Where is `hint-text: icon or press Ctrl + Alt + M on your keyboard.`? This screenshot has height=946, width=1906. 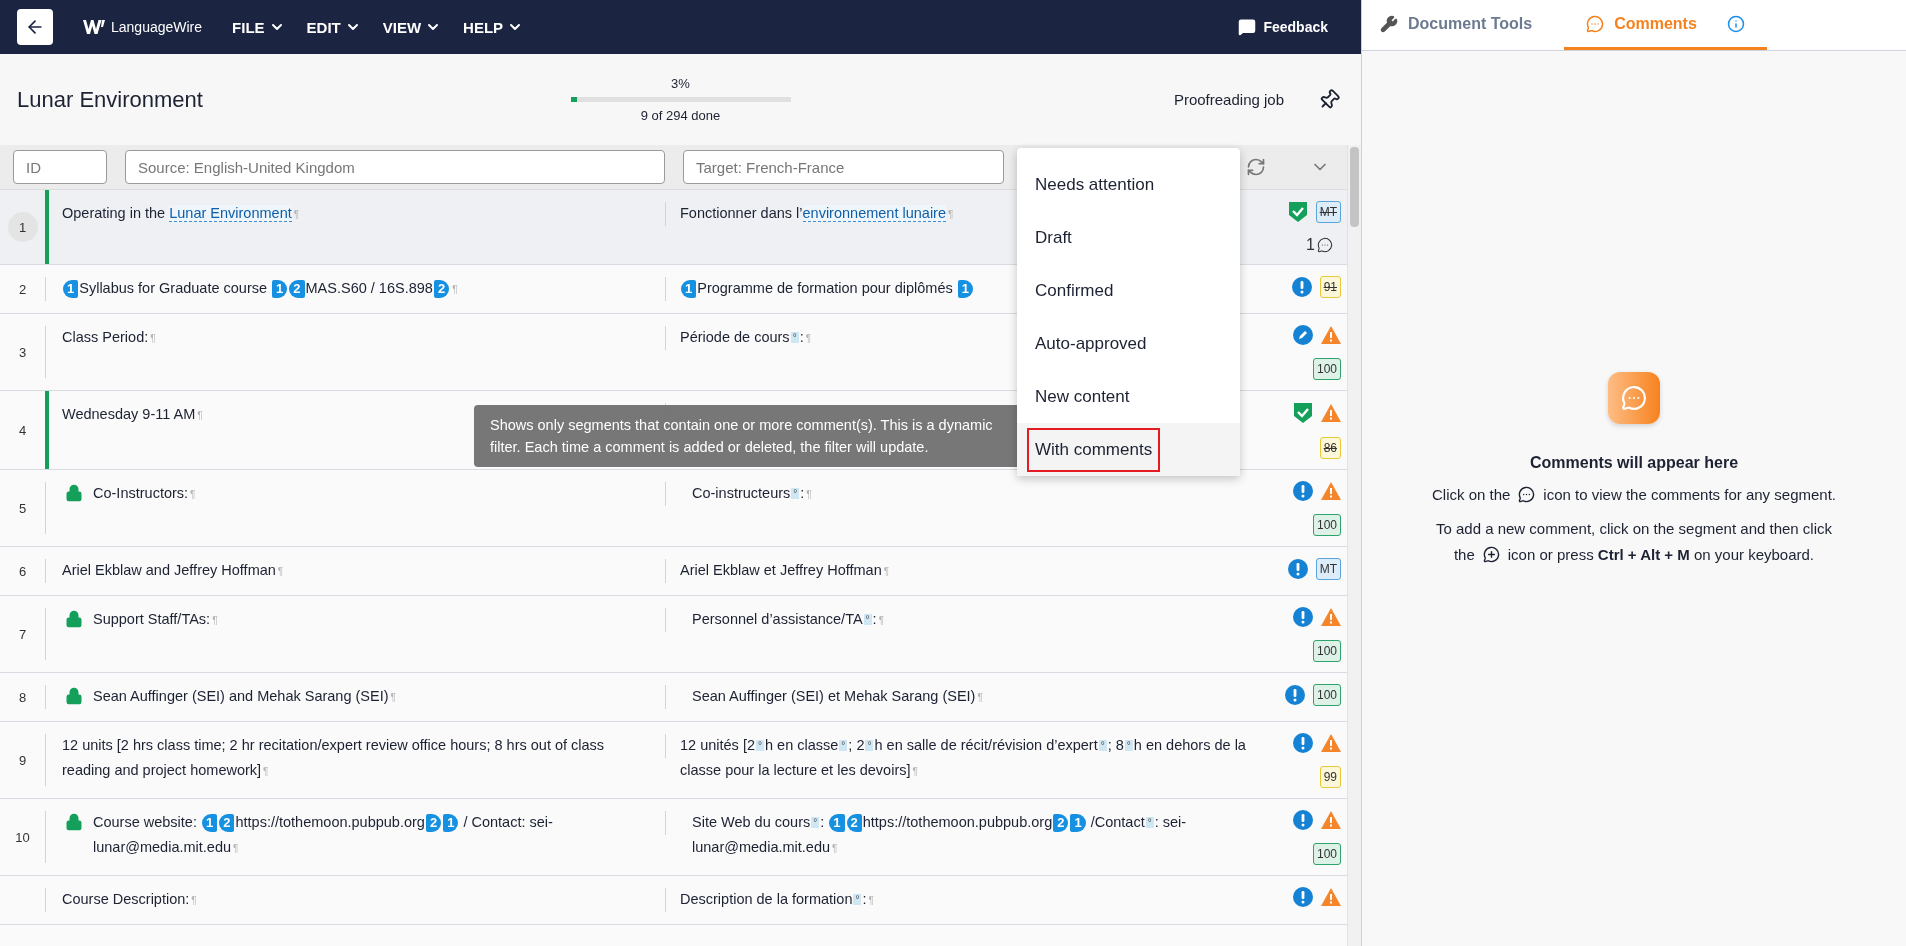
hint-text: icon or press Ctrl + Alt + M on your keyboard. is located at coordinates (1661, 554).